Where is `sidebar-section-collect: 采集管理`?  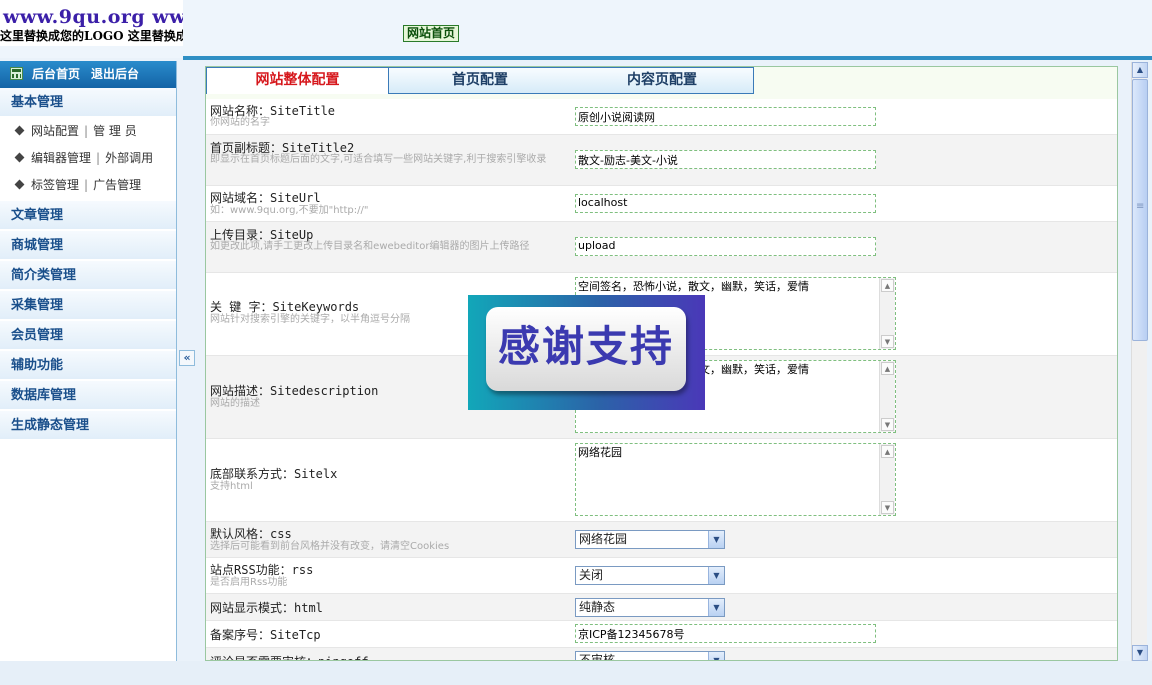 sidebar-section-collect: 采集管理 is located at coordinates (88, 306).